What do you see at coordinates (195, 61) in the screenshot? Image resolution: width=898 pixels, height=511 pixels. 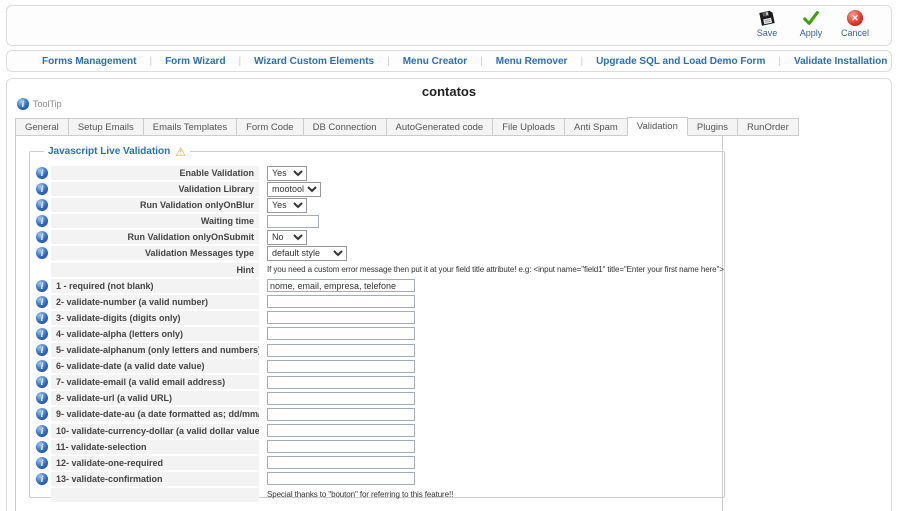 I see `menu-item-form-wizard: Form Wizard` at bounding box center [195, 61].